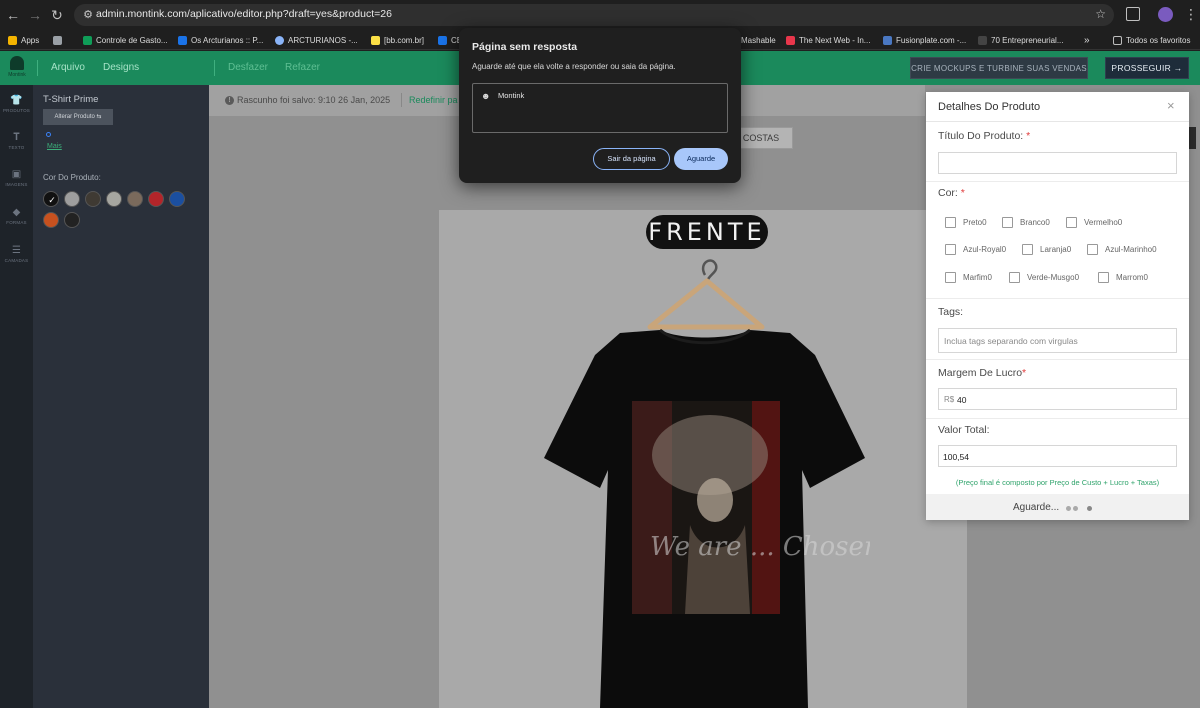  I want to click on label-text: Cor:, so click(948, 193).